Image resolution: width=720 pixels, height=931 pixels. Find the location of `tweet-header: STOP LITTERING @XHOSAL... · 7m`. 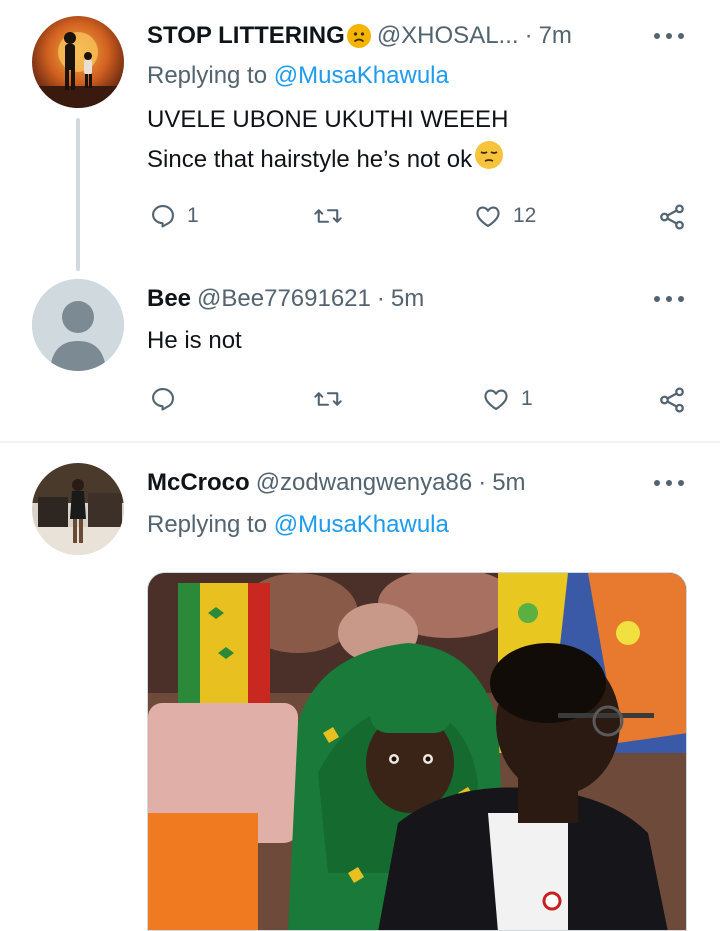

tweet-header: STOP LITTERING @XHOSAL... · 7m is located at coordinates (359, 36).